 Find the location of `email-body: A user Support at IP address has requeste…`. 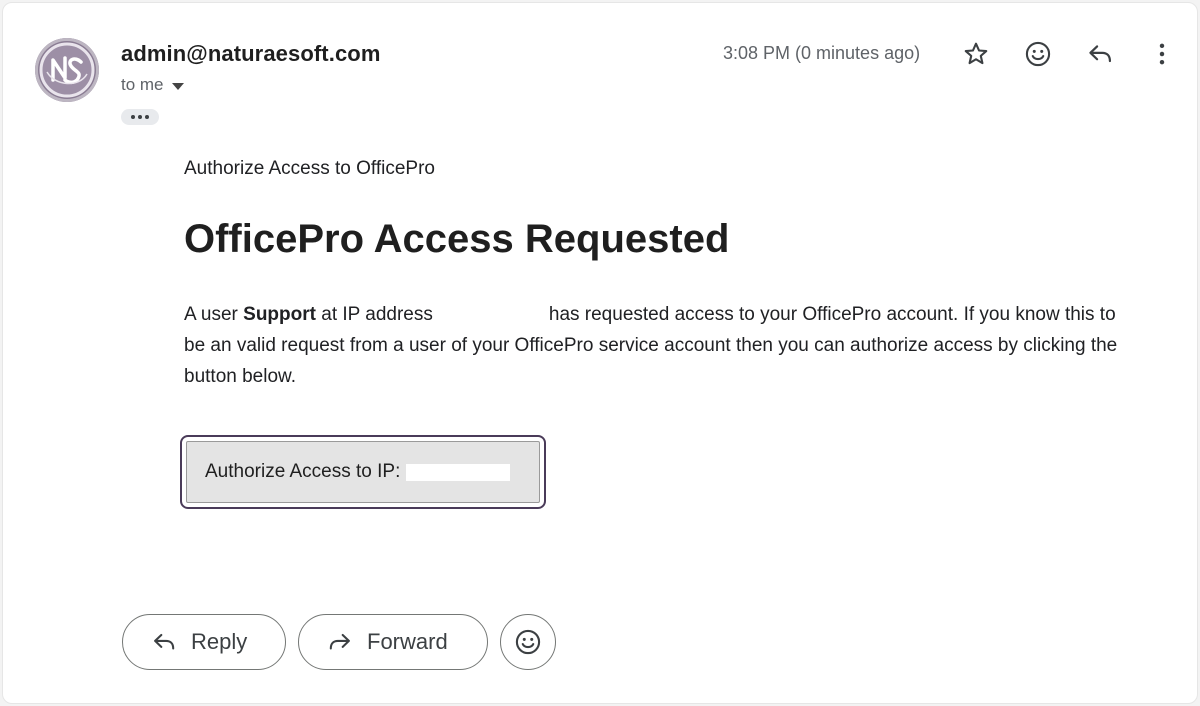

email-body: A user Support at IP address has requeste… is located at coordinates (656, 345).